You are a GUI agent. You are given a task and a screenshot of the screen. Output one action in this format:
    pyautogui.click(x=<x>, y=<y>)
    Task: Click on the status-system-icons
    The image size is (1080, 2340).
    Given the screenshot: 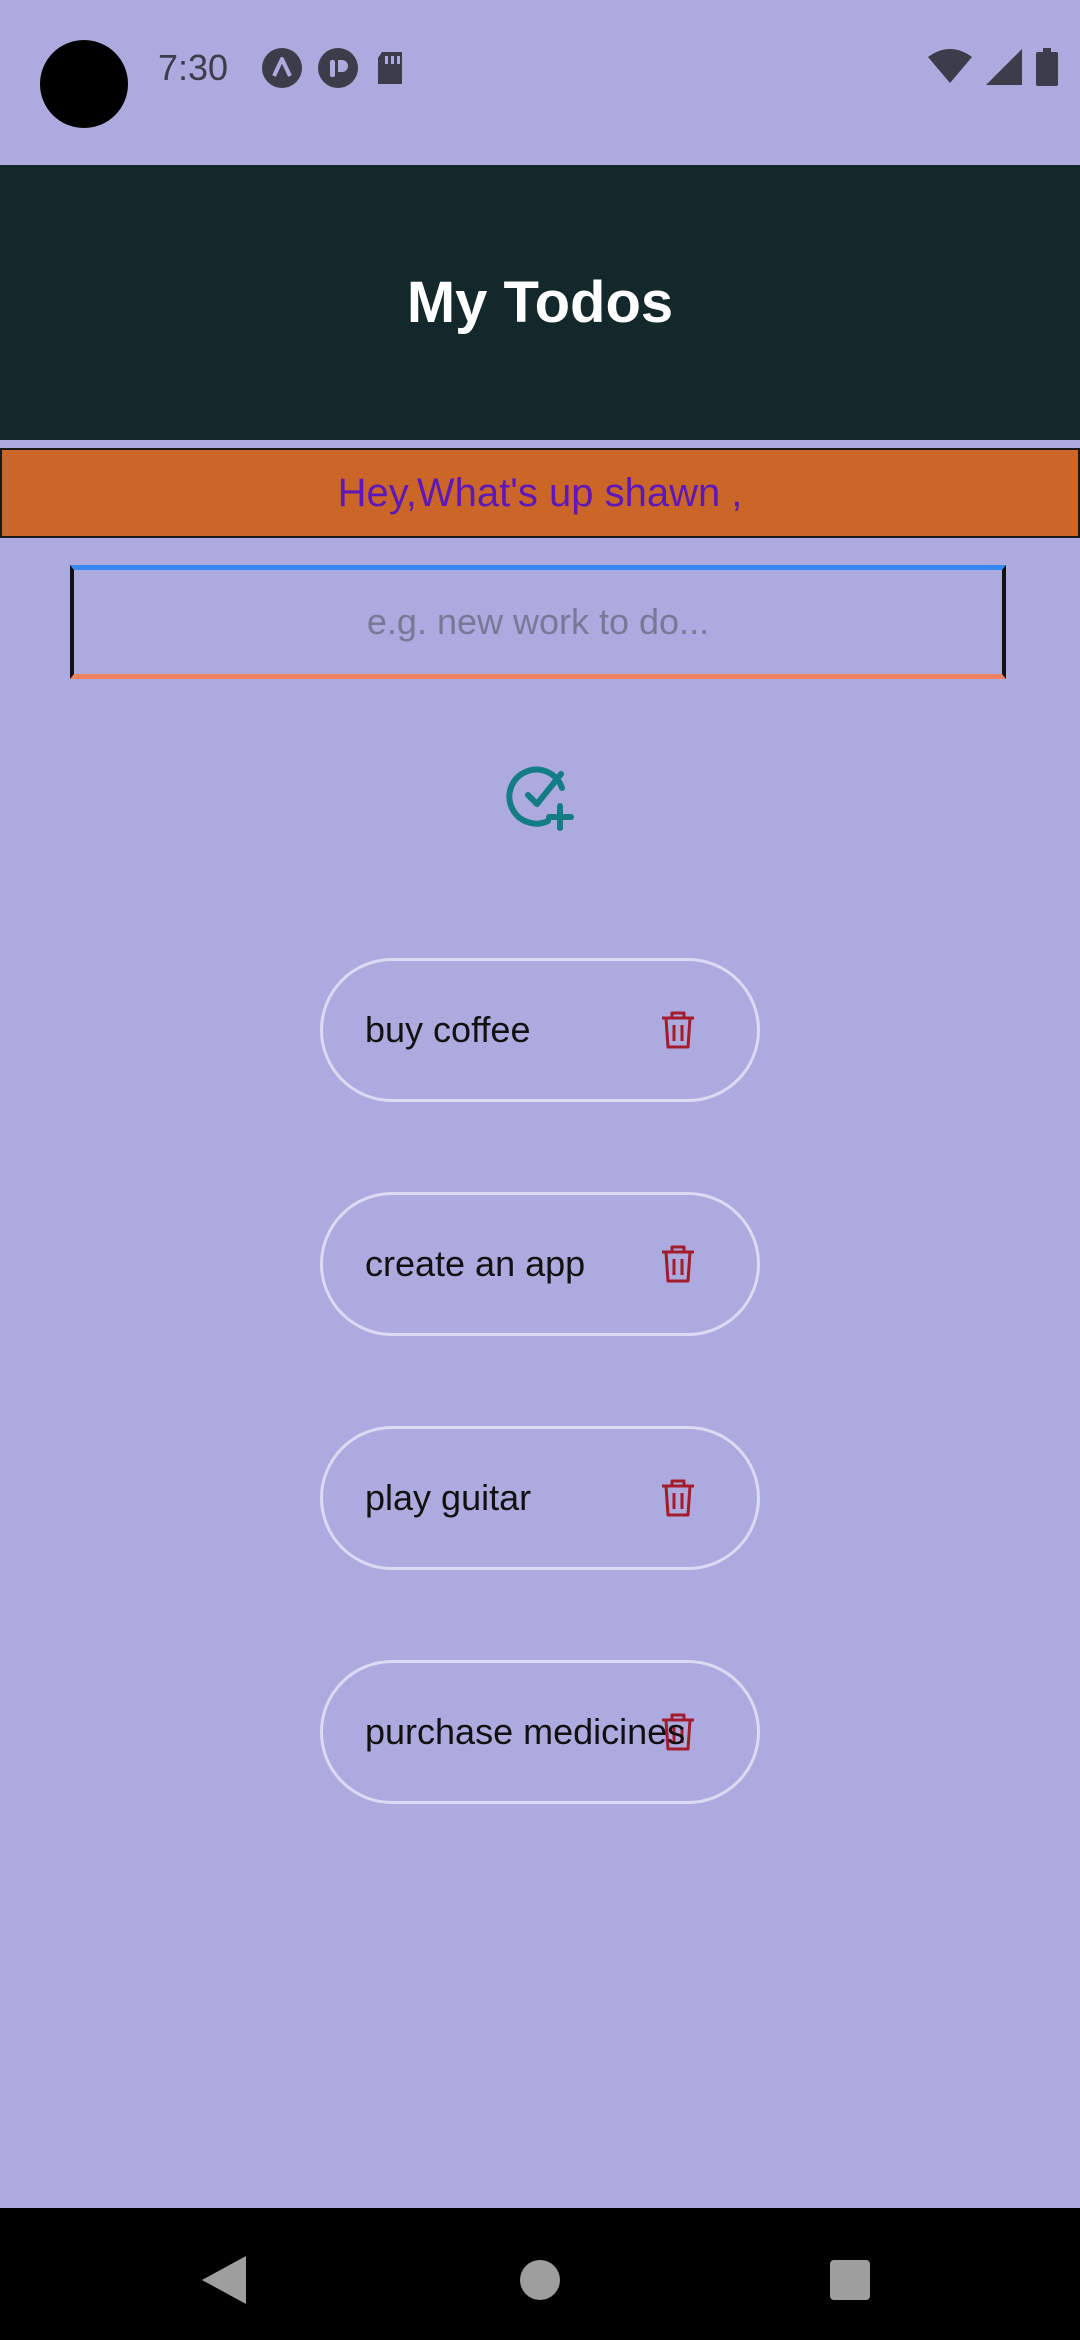 What is the action you would take?
    pyautogui.click(x=993, y=67)
    